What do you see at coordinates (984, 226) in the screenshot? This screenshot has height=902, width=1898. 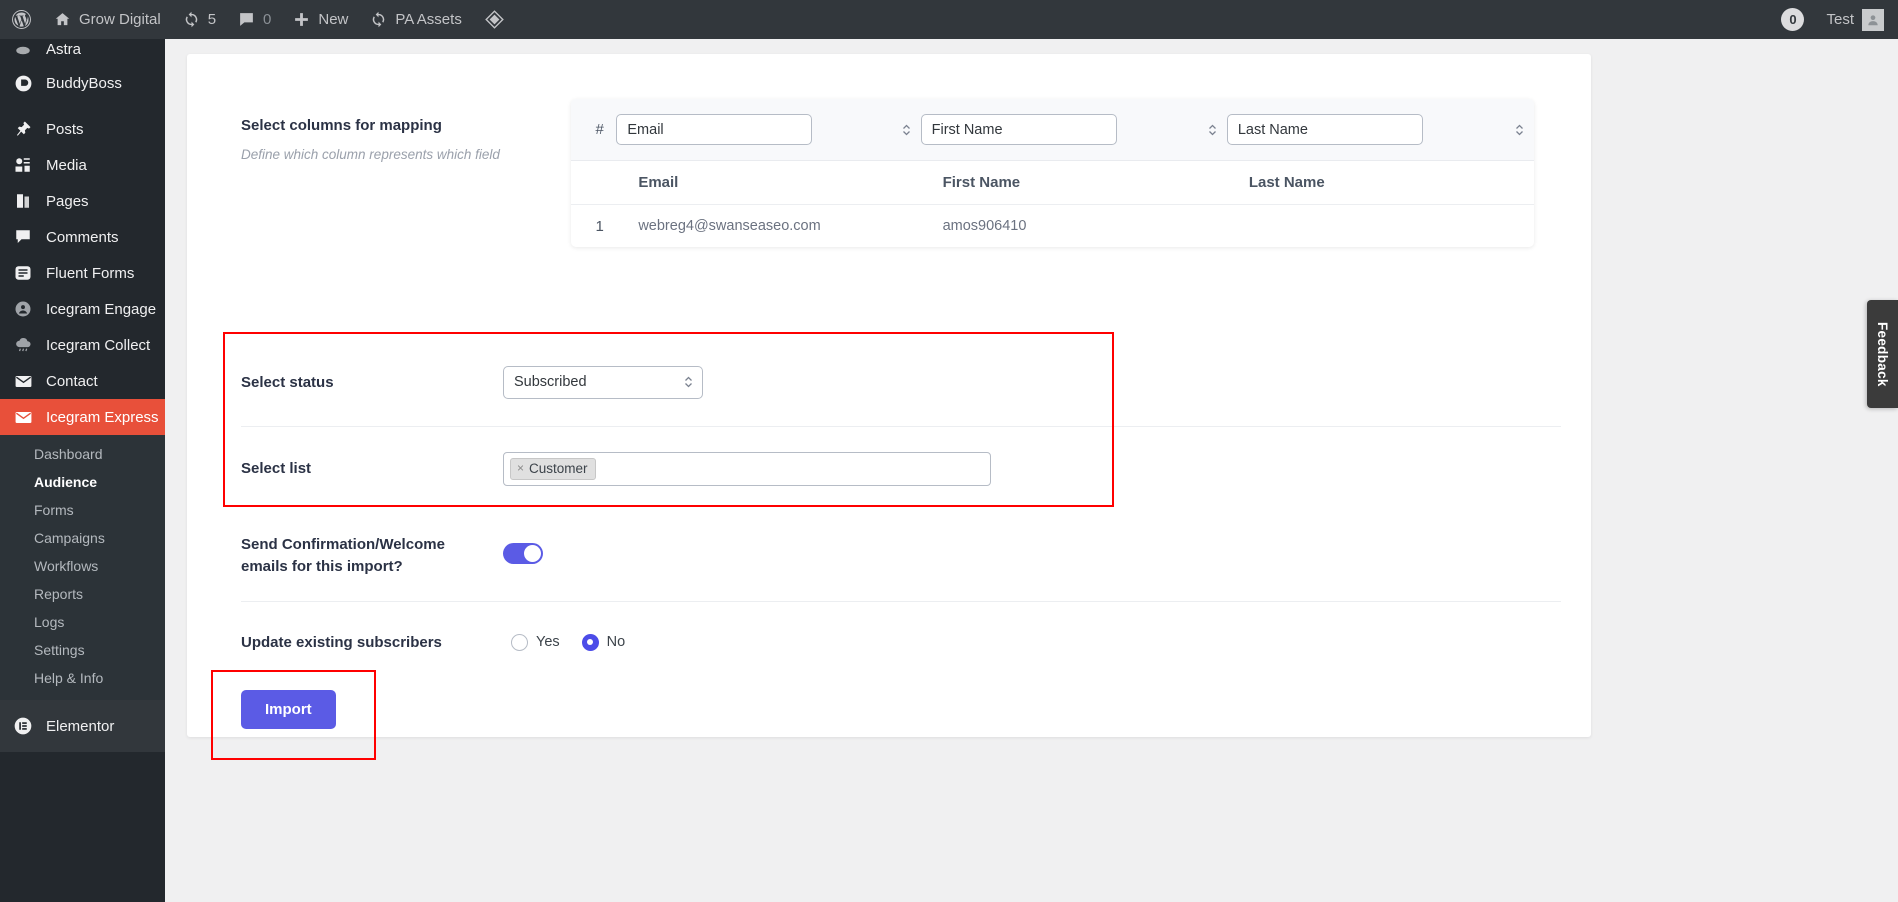 I see `row-cell-first-name: amos906410` at bounding box center [984, 226].